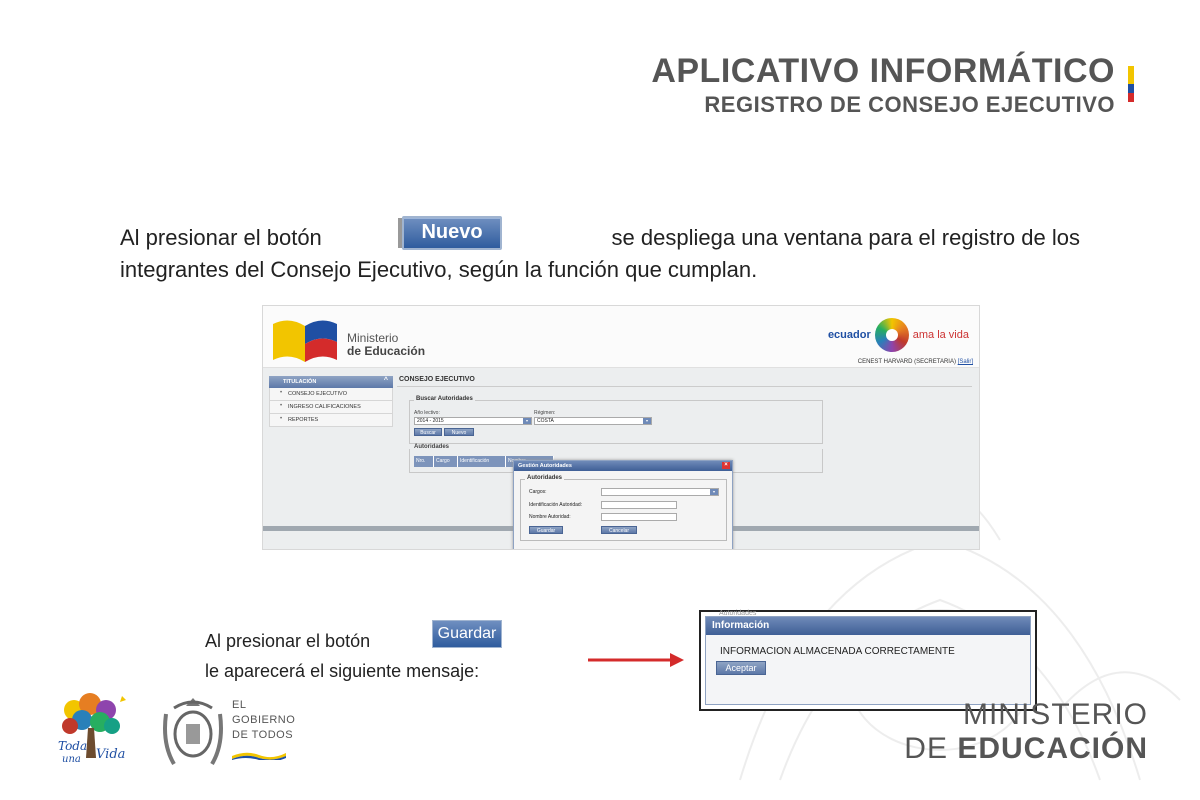  What do you see at coordinates (1055, 714) in the screenshot?
I see `ministerio-word: MINISTERIO` at bounding box center [1055, 714].